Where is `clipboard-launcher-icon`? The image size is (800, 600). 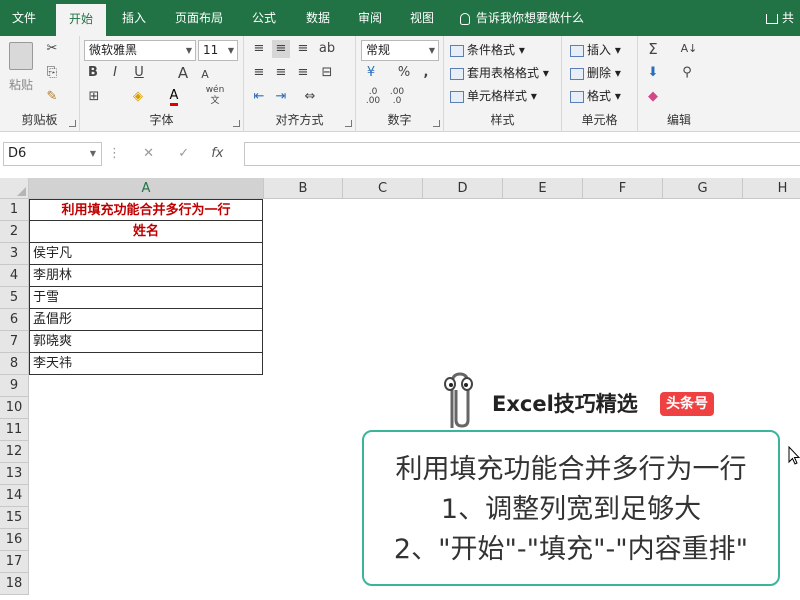 clipboard-launcher-icon is located at coordinates (72, 123).